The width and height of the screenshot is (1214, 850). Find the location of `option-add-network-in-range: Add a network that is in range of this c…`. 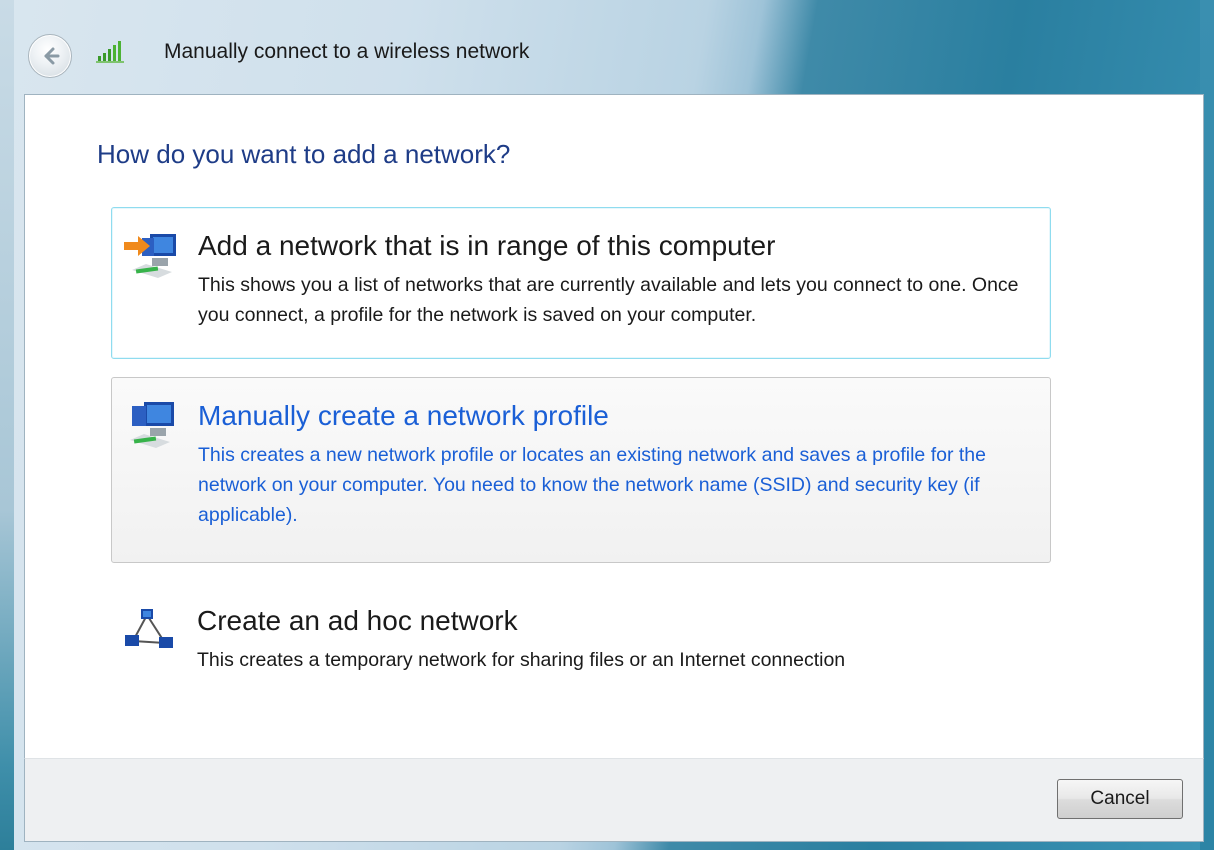

option-add-network-in-range: Add a network that is in range of this c… is located at coordinates (581, 283).